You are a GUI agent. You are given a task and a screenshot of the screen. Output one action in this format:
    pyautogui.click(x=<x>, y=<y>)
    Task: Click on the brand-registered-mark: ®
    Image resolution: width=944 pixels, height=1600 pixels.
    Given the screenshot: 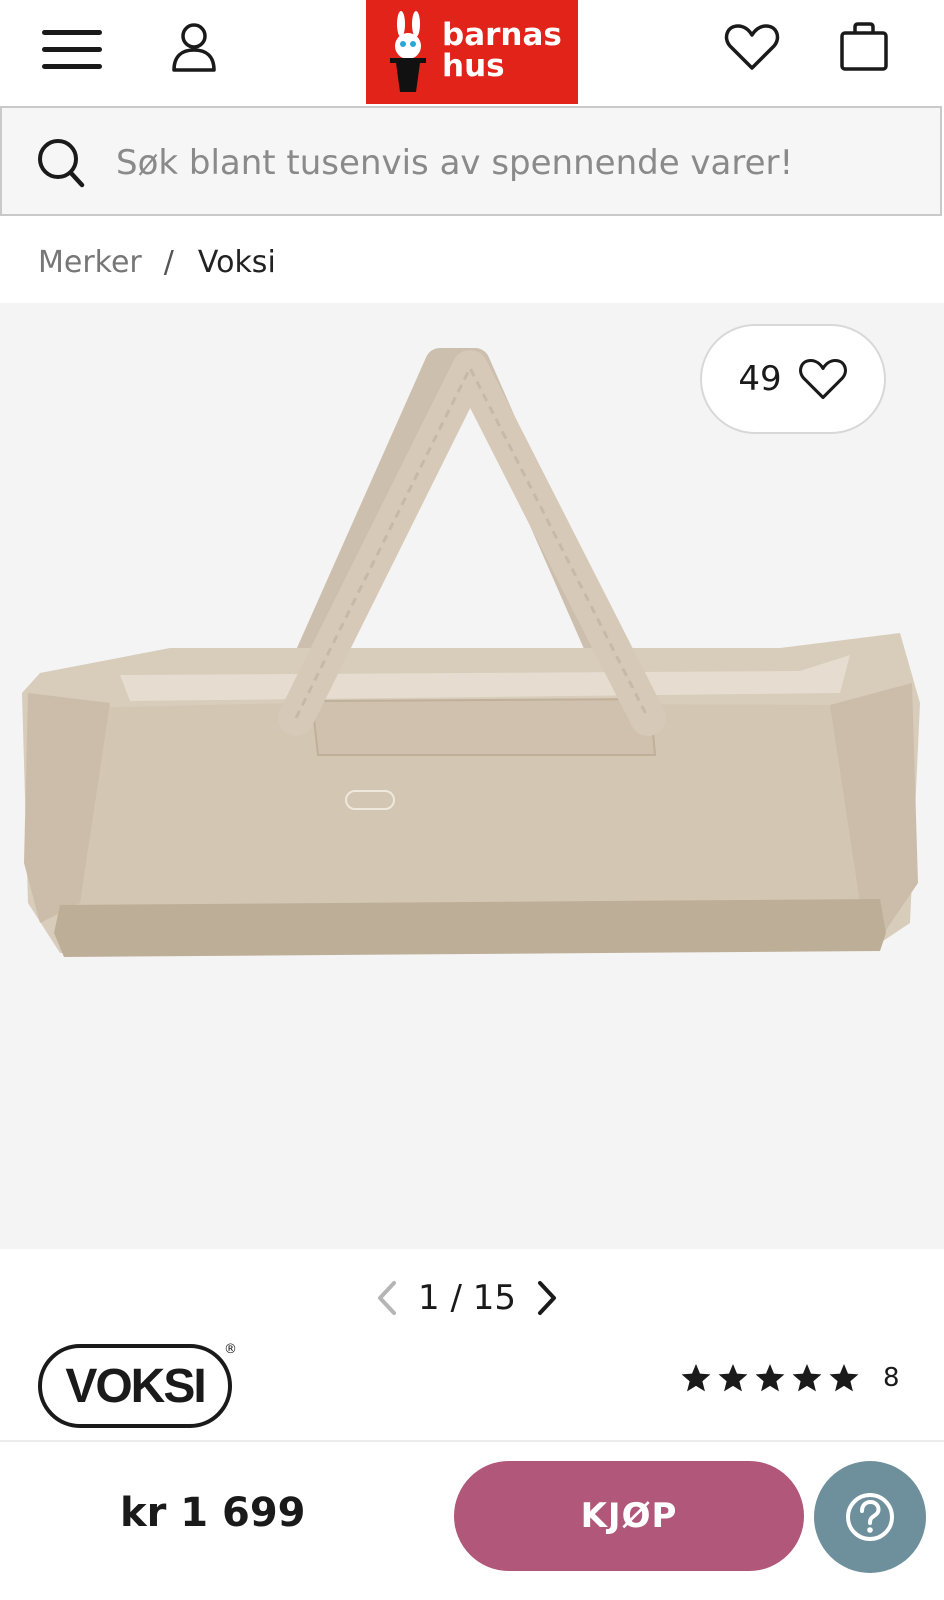 What is the action you would take?
    pyautogui.click(x=230, y=1349)
    